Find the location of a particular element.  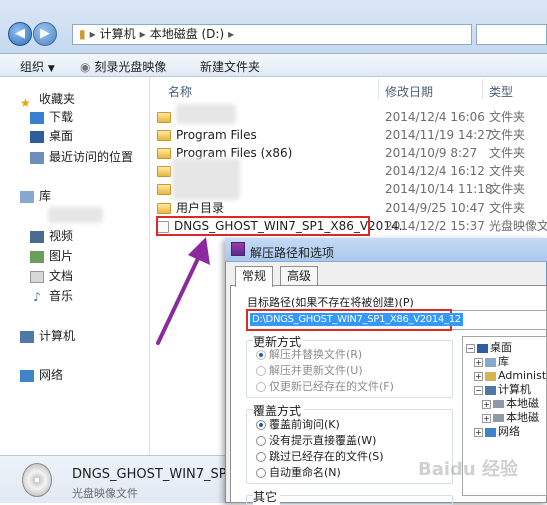

nav-videos: 视频 is located at coordinates (51, 236).